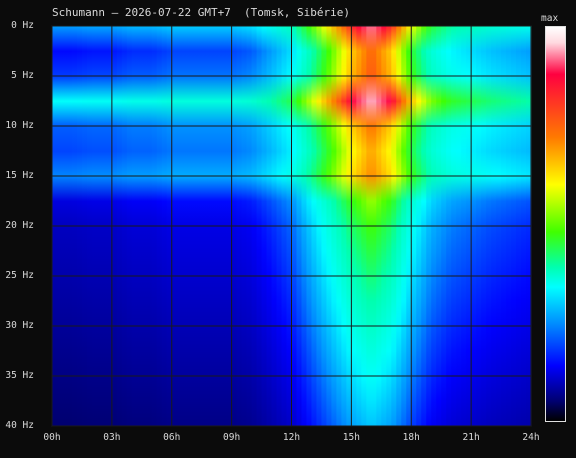 The image size is (576, 458). Describe the element at coordinates (19, 375) in the screenshot. I see `y-tick-label: 35 Hz` at that location.